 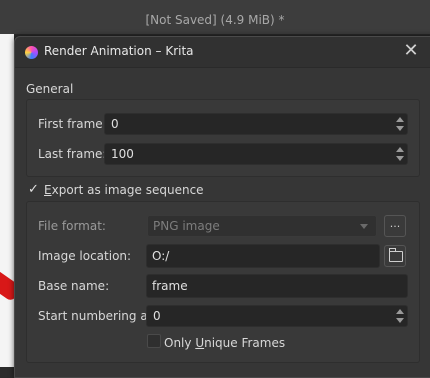 I want to click on start-numbering-stepper, so click(x=399, y=316).